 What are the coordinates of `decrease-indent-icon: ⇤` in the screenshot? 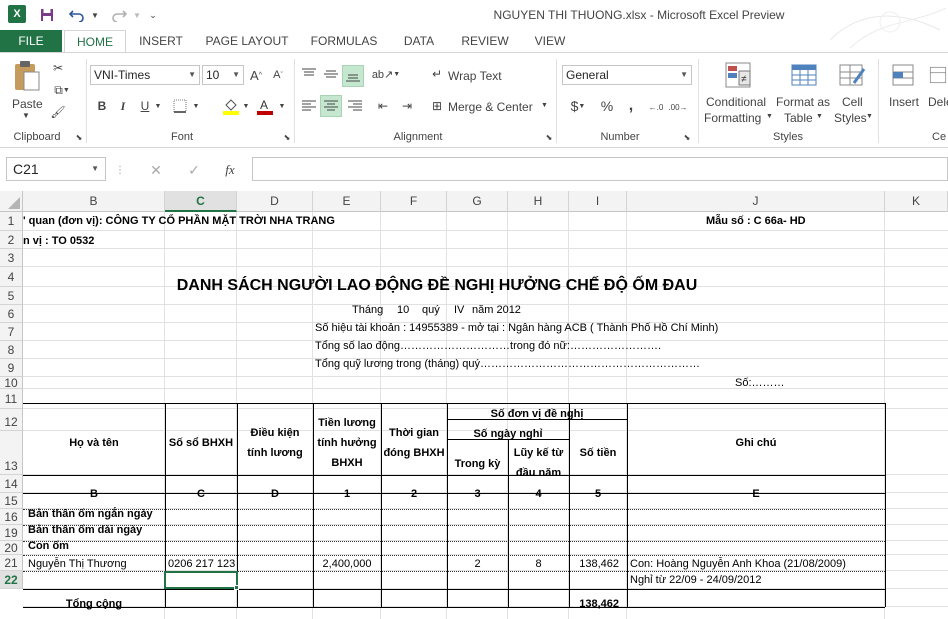 It's located at (383, 106).